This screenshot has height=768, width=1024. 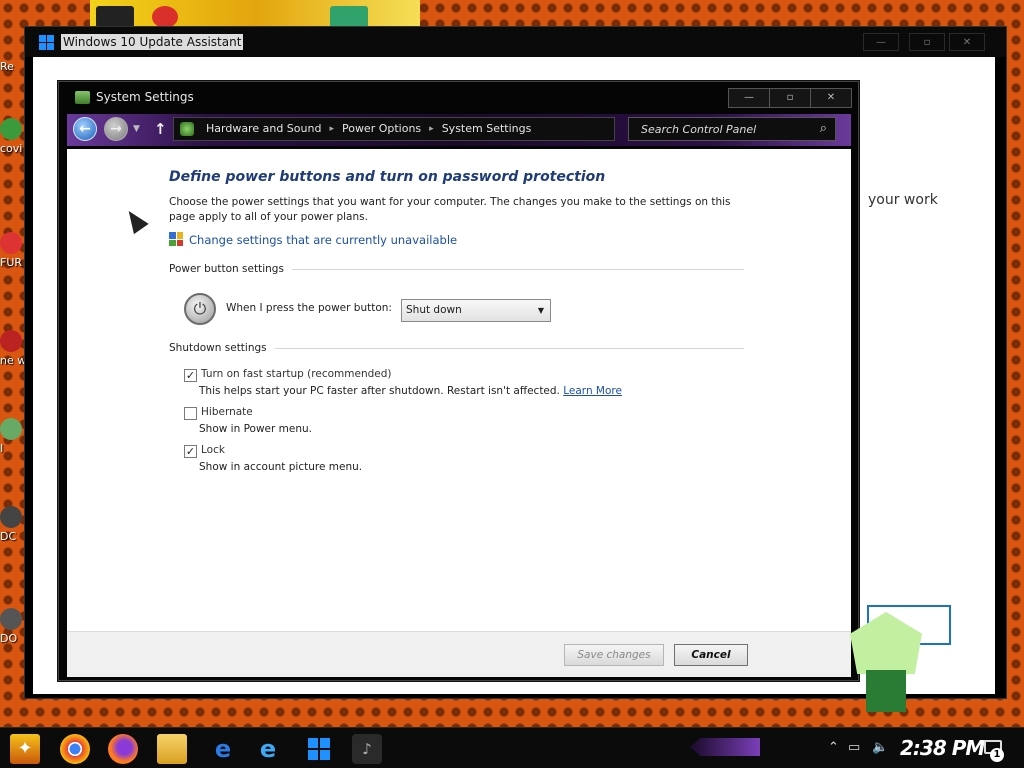 What do you see at coordinates (136, 129) in the screenshot?
I see `recent-pages-dropdown-icon: ▼` at bounding box center [136, 129].